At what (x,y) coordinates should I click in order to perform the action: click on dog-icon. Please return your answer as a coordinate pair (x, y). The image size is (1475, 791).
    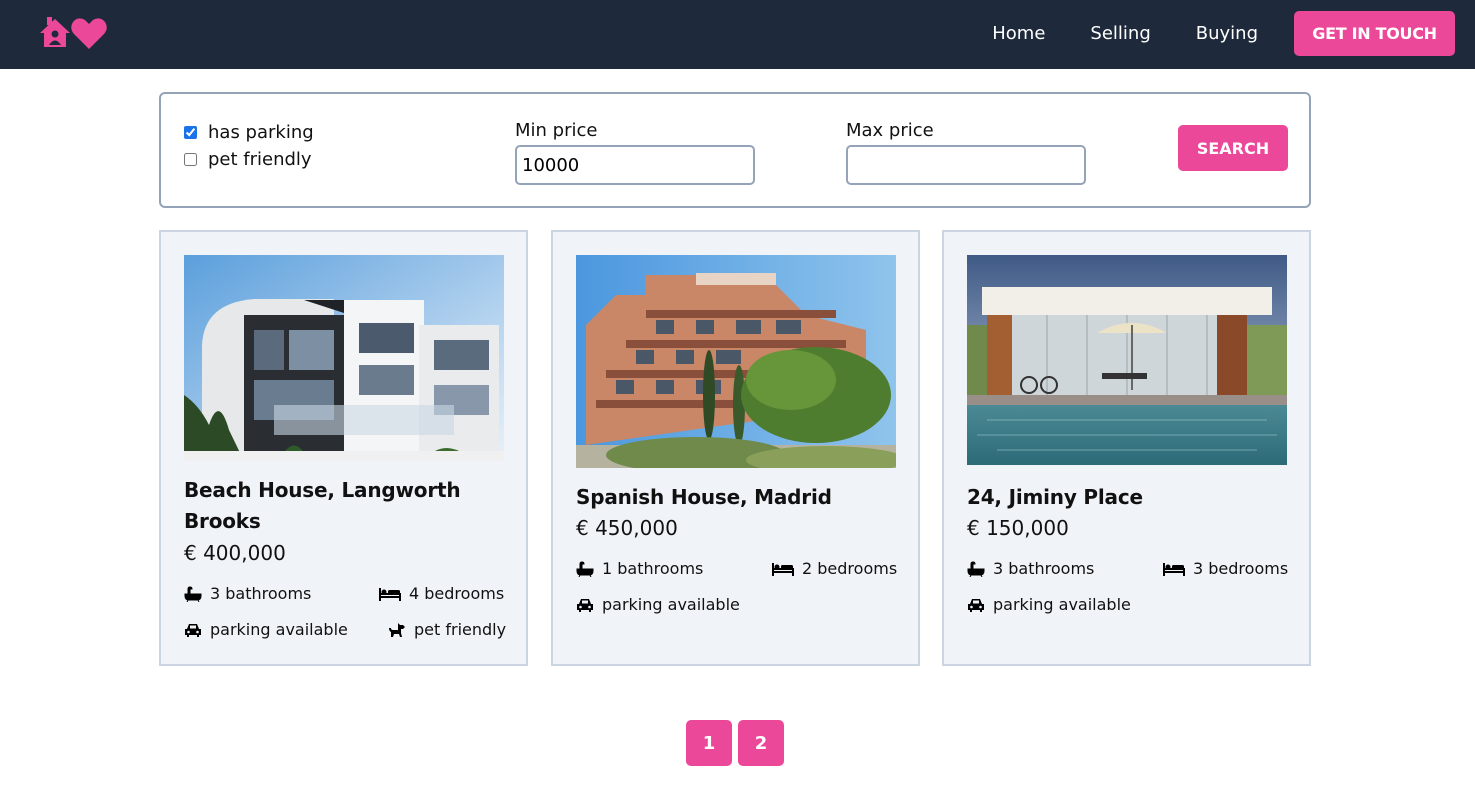
    Looking at the image, I should click on (397, 630).